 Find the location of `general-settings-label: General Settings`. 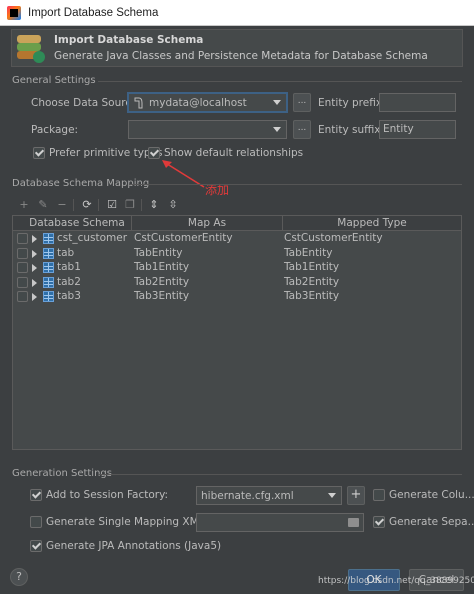

general-settings-label: General Settings is located at coordinates (54, 80).